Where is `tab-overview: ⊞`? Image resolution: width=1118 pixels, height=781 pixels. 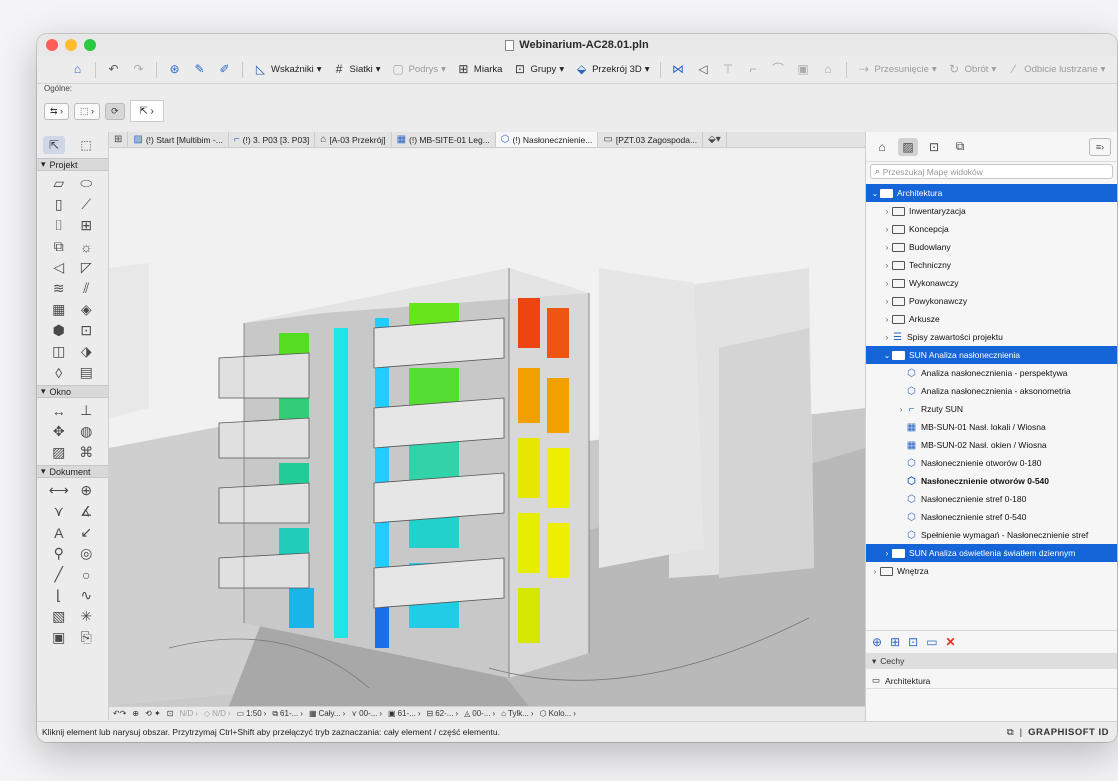
tab-overview: ⊞ is located at coordinates (119, 139).